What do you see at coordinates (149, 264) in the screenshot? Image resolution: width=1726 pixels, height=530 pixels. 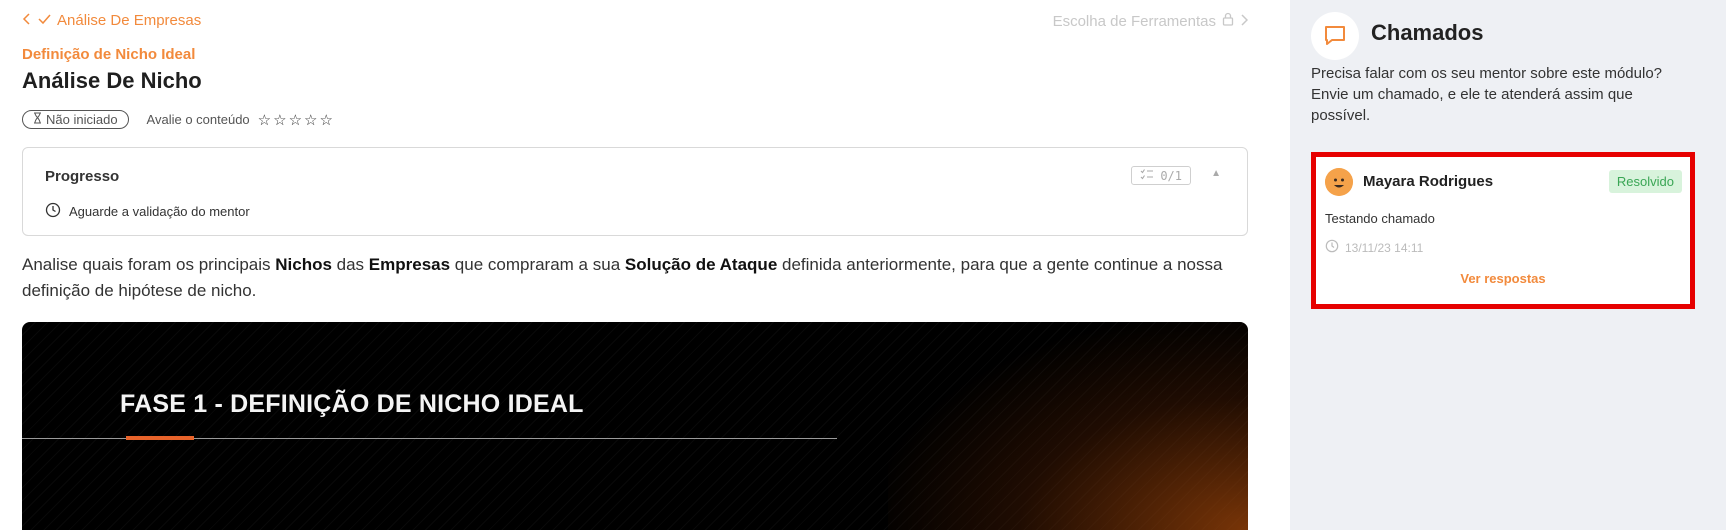 I see `description-text: Analise quais foram os principais` at bounding box center [149, 264].